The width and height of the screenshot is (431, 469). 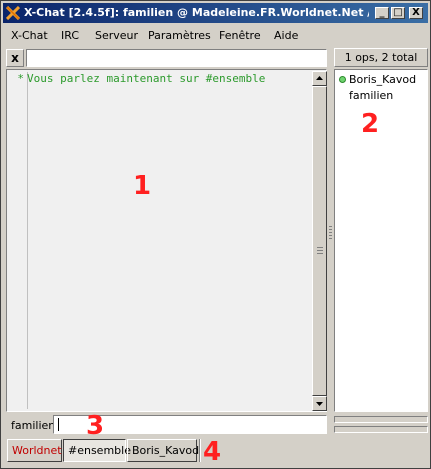 What do you see at coordinates (342, 79) in the screenshot?
I see `op-status-icon` at bounding box center [342, 79].